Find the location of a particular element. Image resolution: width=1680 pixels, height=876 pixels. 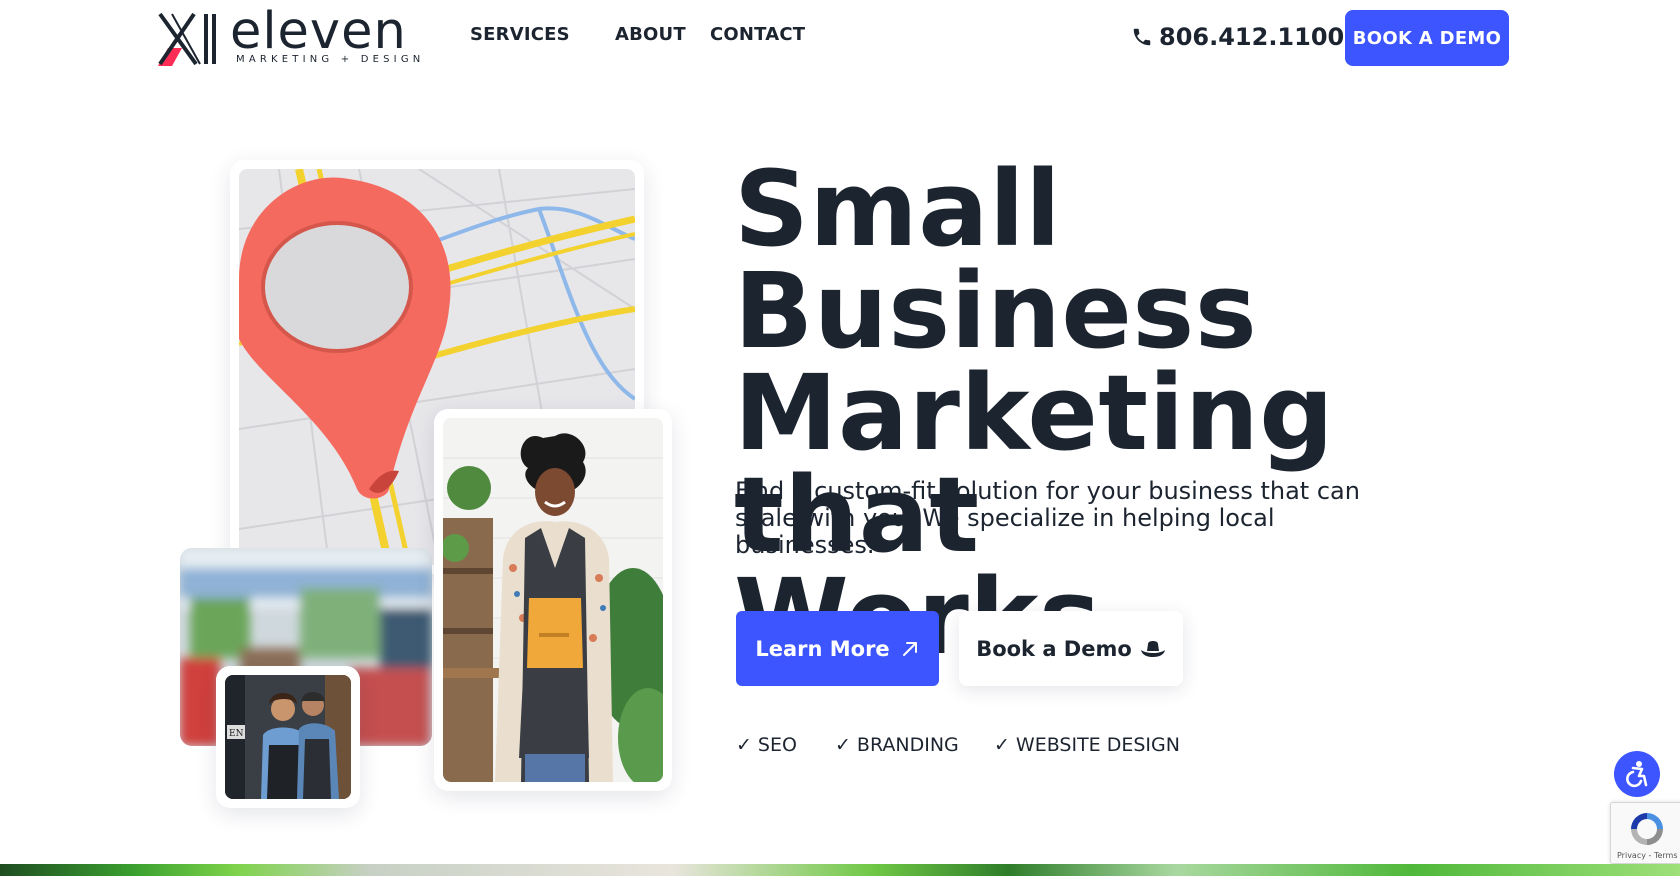

nav-contact: CONTACT is located at coordinates (757, 34).